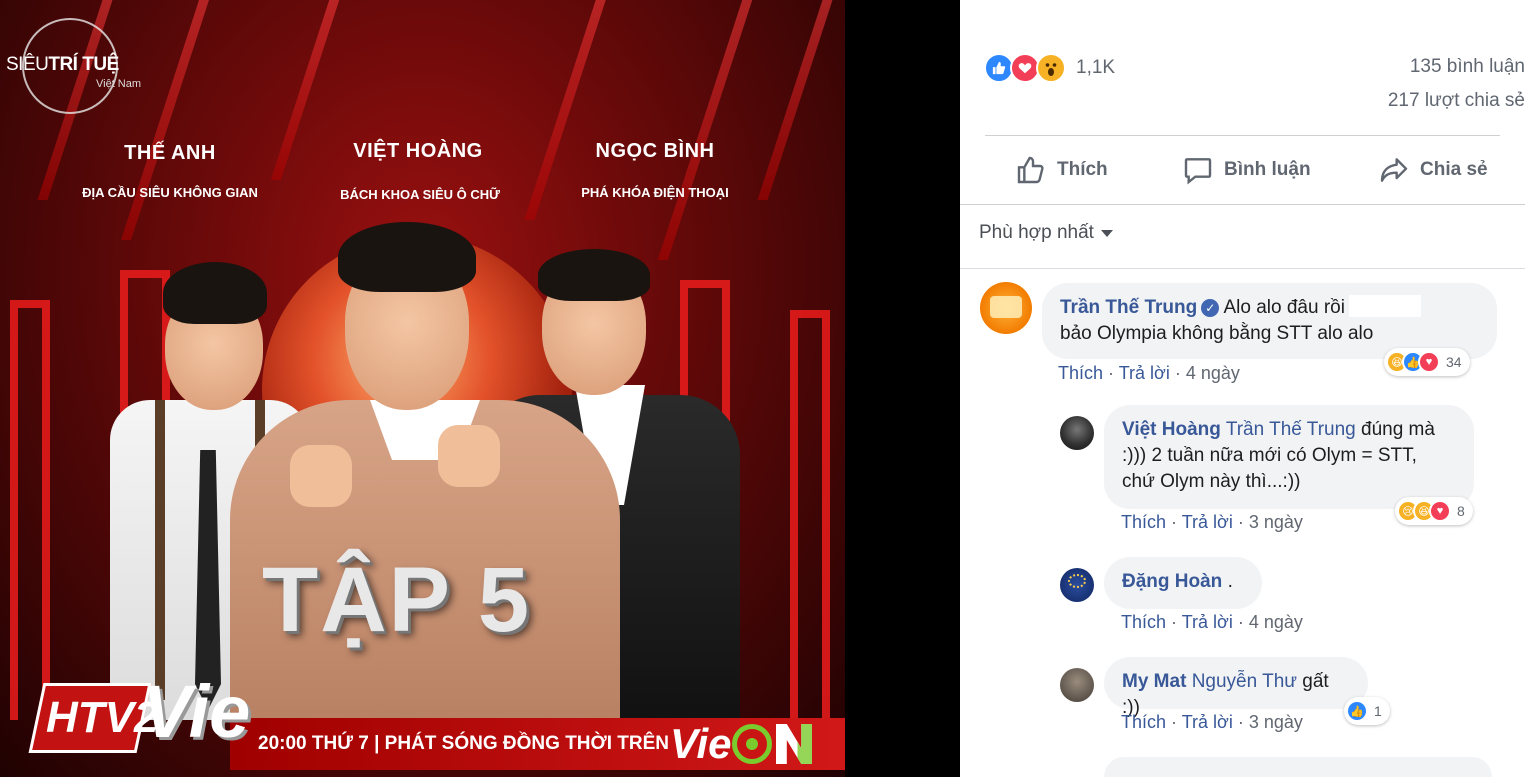 The width and height of the screenshot is (1525, 777). Describe the element at coordinates (1454, 362) in the screenshot. I see `comment-reaction-count: 34` at that location.